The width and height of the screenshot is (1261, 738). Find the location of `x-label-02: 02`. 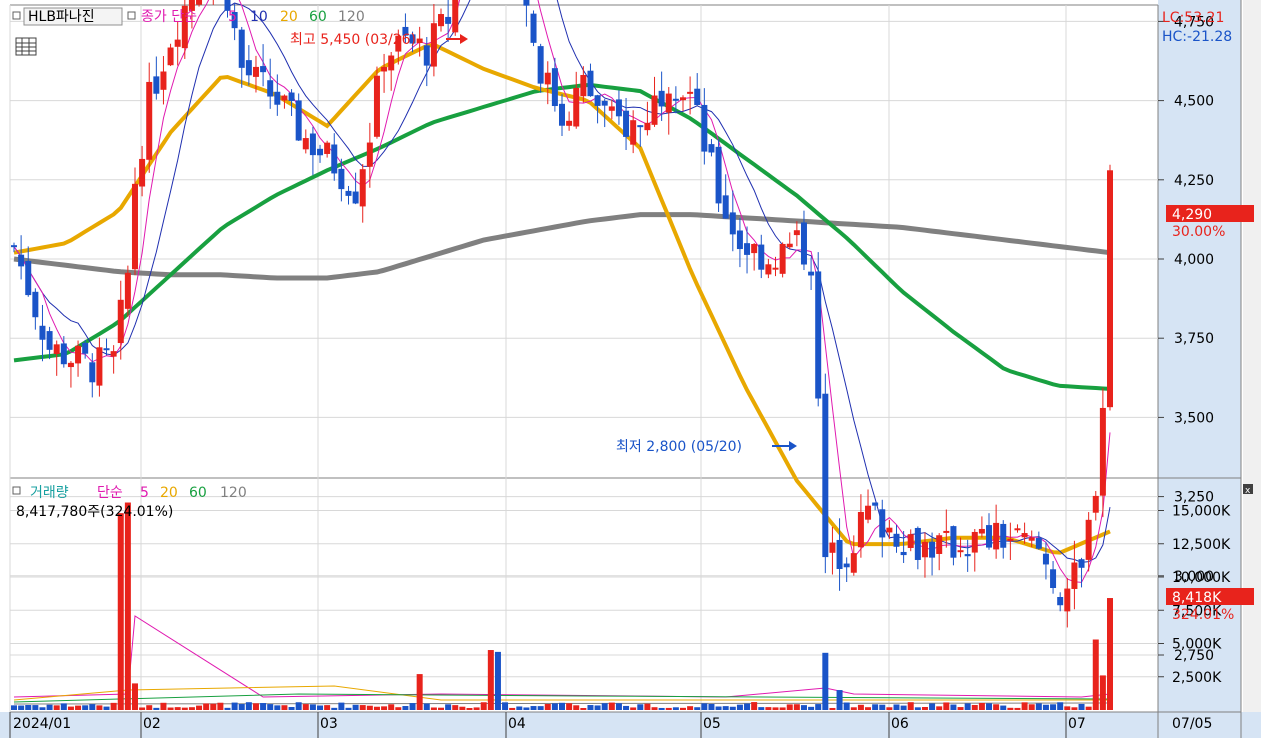

x-label-02: 02 is located at coordinates (152, 724).